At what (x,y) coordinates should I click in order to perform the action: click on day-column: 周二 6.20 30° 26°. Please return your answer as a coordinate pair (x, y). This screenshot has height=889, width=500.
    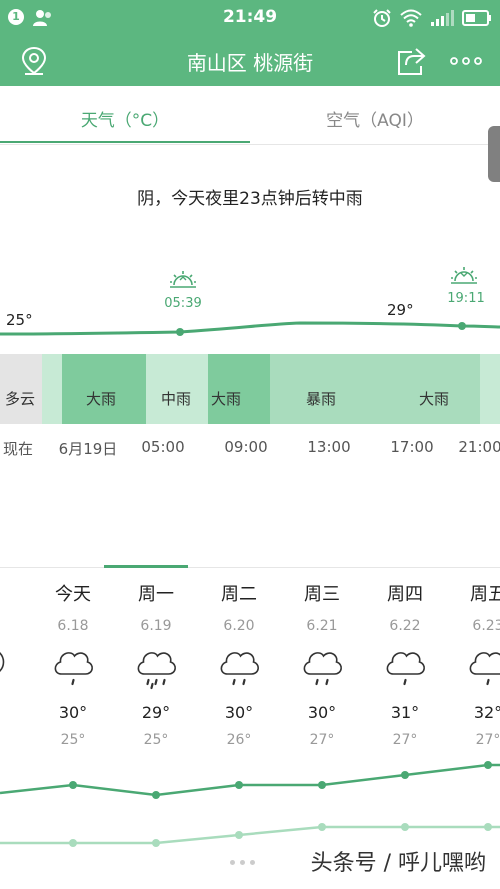
    Looking at the image, I should click on (239, 665).